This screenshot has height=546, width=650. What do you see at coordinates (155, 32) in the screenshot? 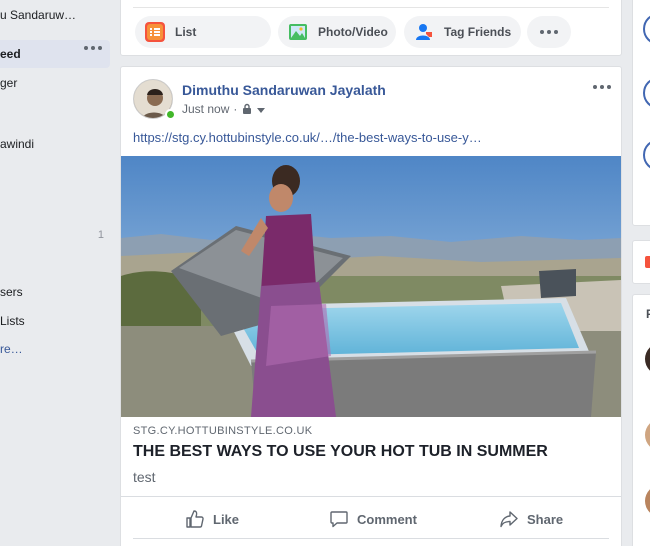
I see `list-icon` at bounding box center [155, 32].